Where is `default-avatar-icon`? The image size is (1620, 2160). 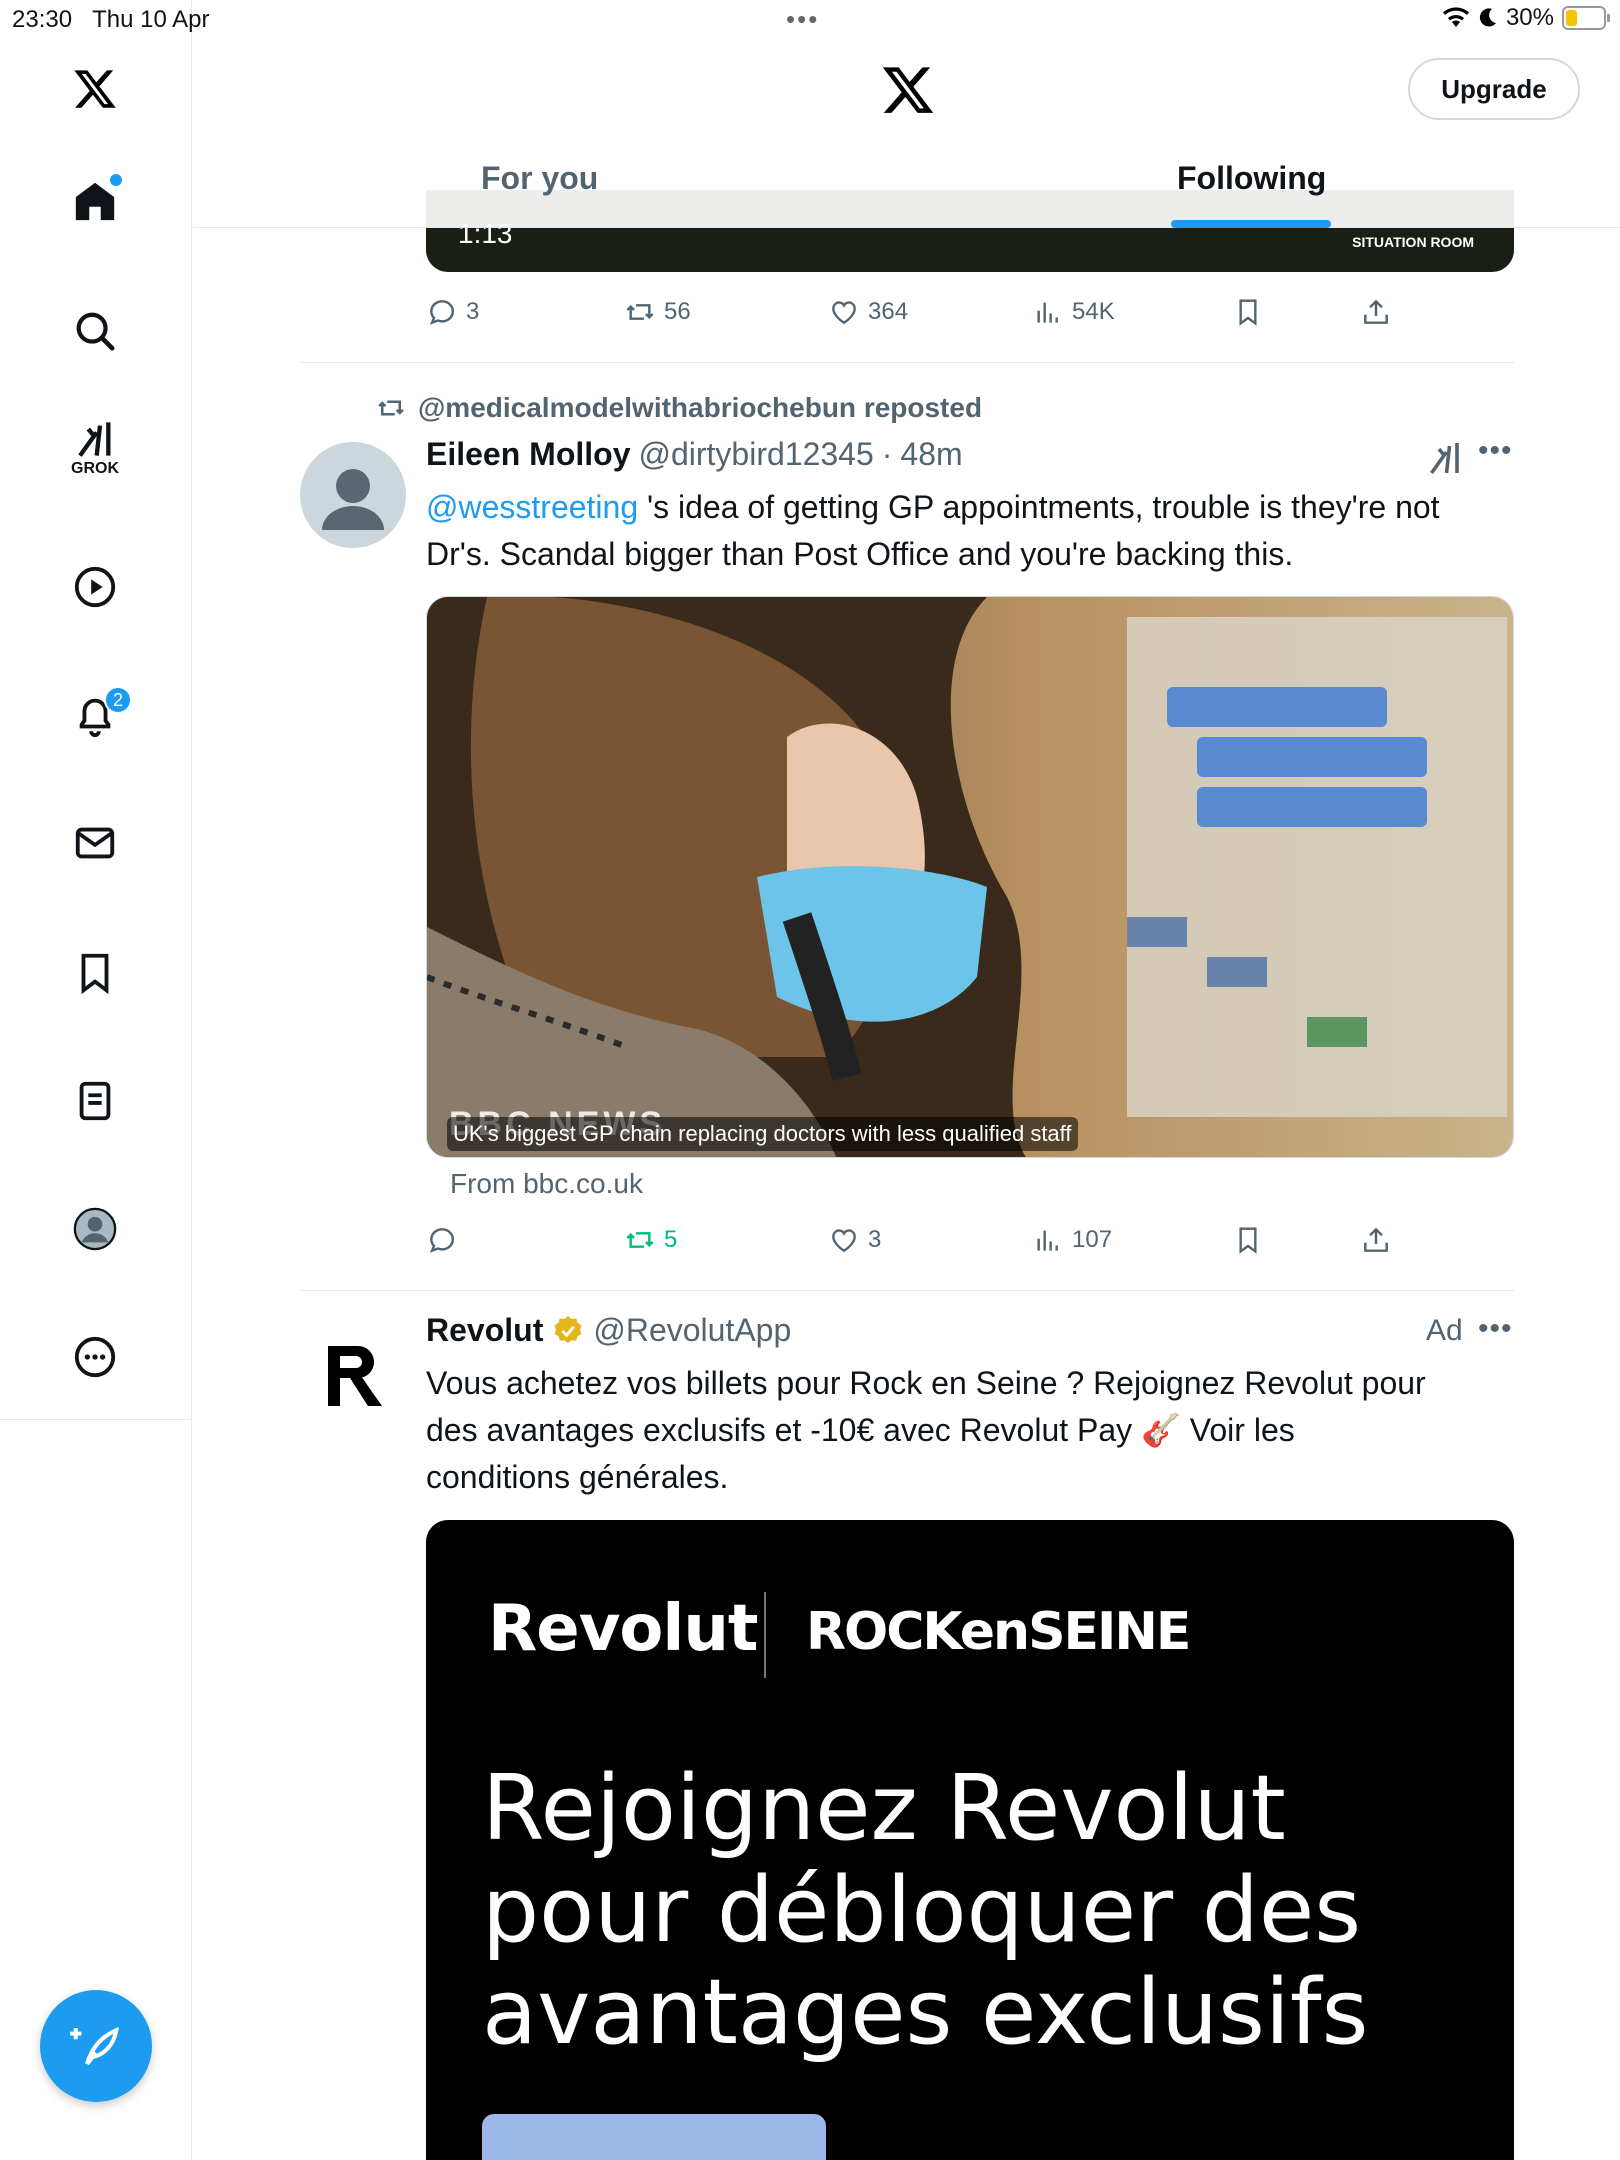
default-avatar-icon is located at coordinates (353, 499).